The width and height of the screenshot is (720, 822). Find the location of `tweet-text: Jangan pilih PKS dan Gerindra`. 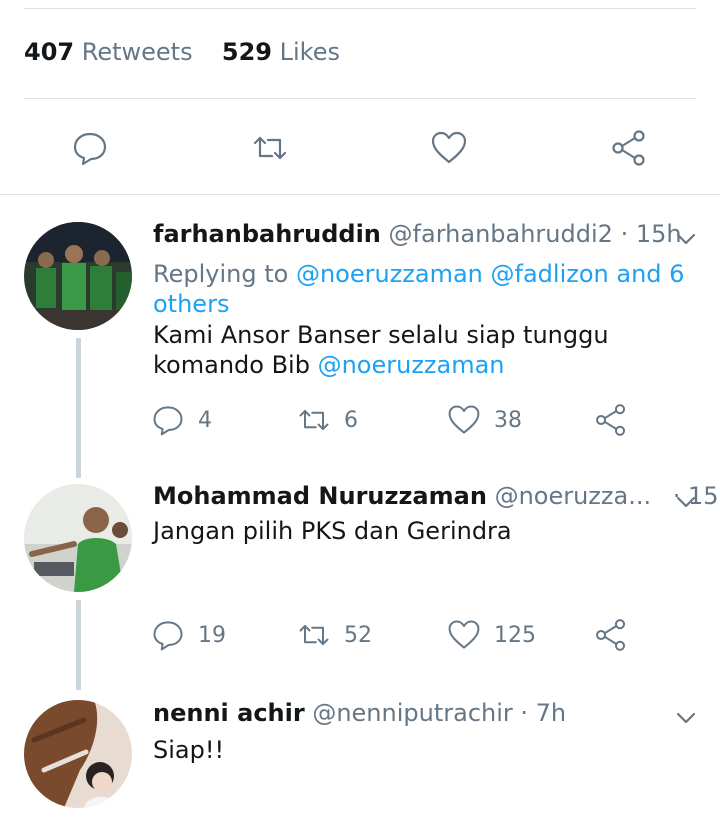

tweet-text: Jangan pilih PKS dan Gerindra is located at coordinates (425, 531).